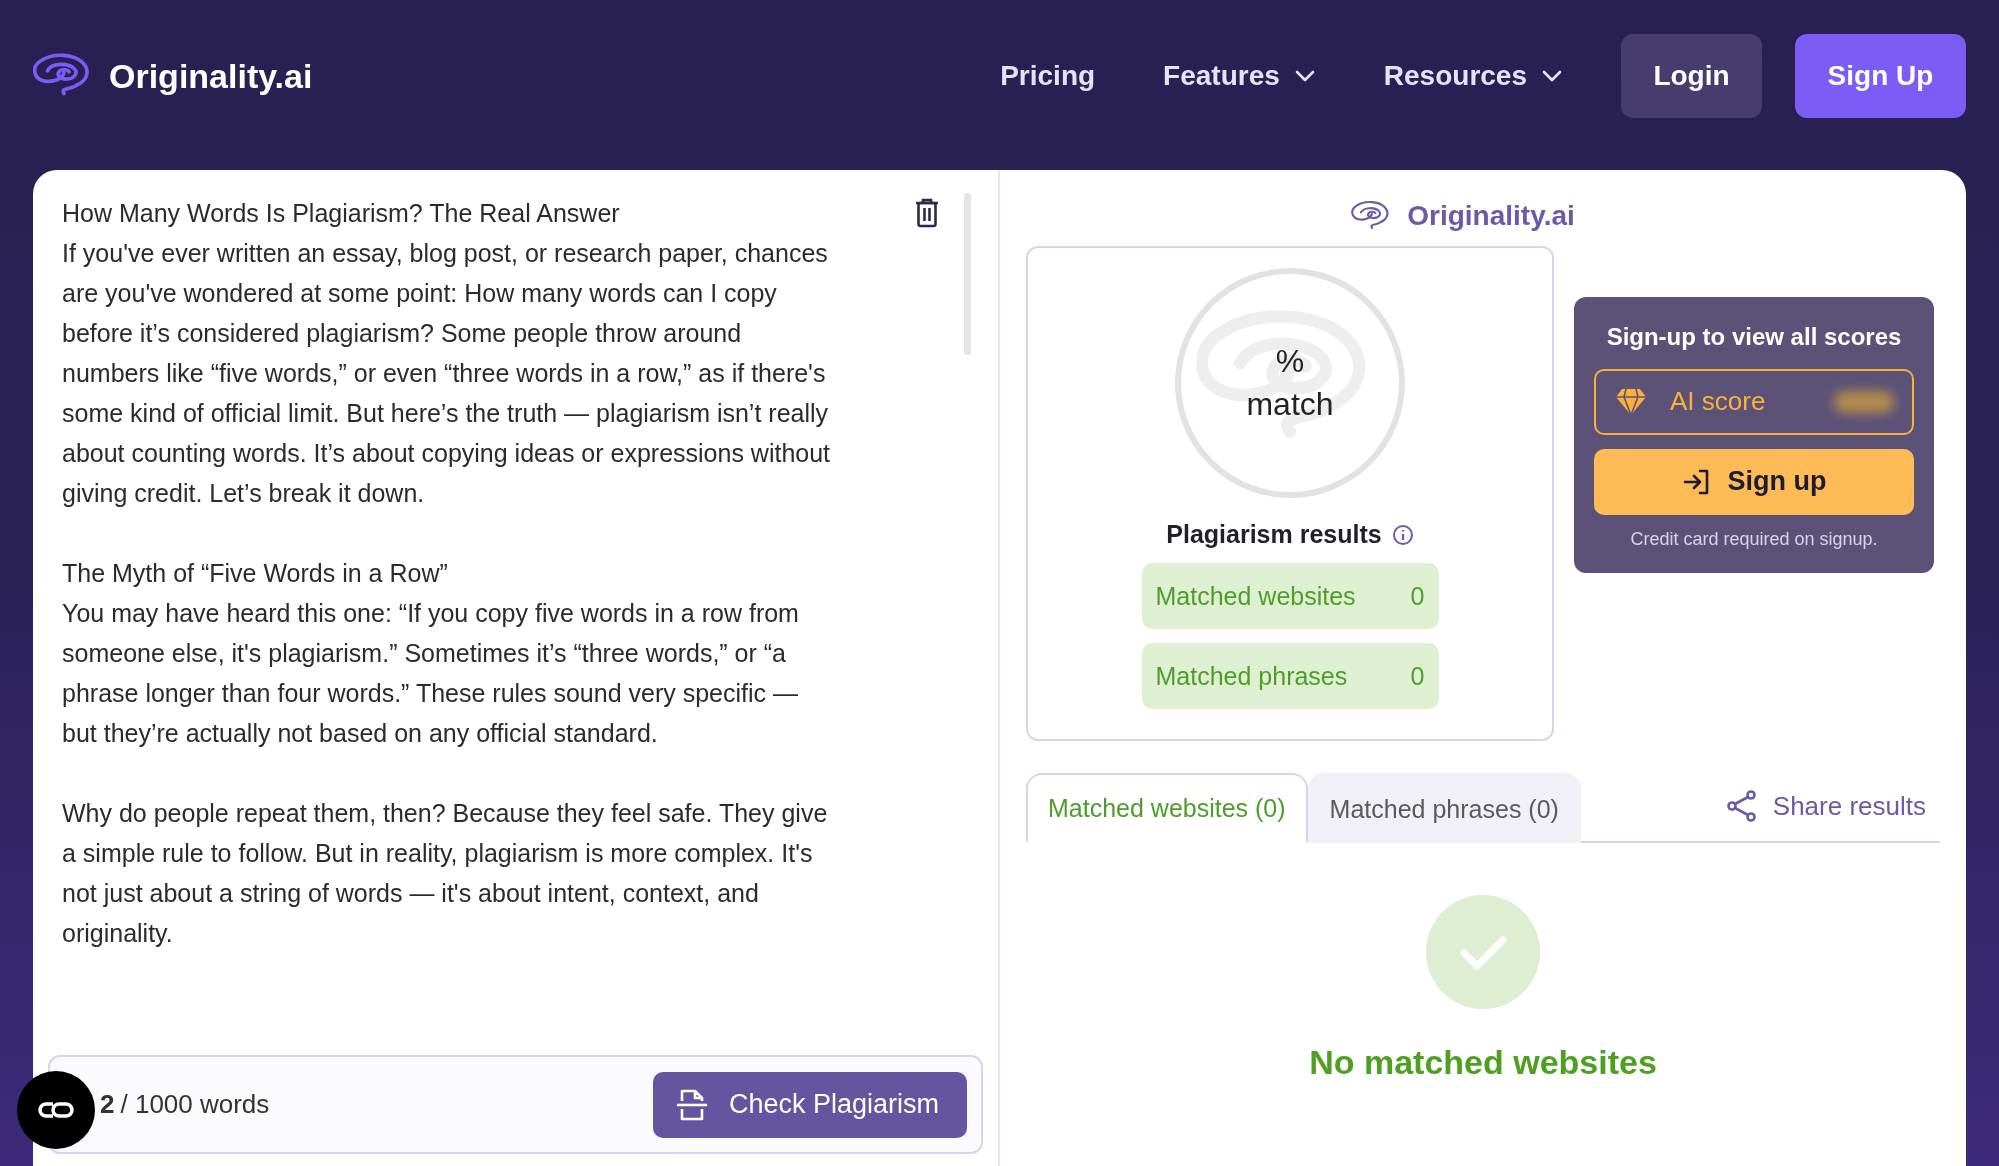 This screenshot has width=1999, height=1166. I want to click on nav-link: Pricing, so click(1048, 76).